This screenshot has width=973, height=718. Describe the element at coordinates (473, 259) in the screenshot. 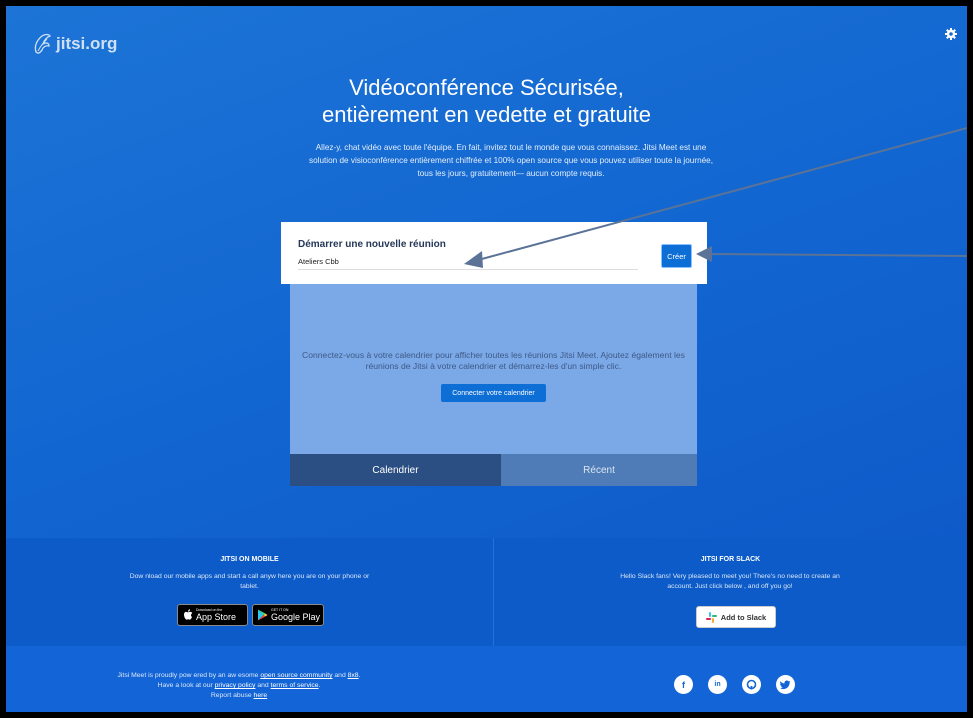

I see `arrow-head-room-input` at that location.